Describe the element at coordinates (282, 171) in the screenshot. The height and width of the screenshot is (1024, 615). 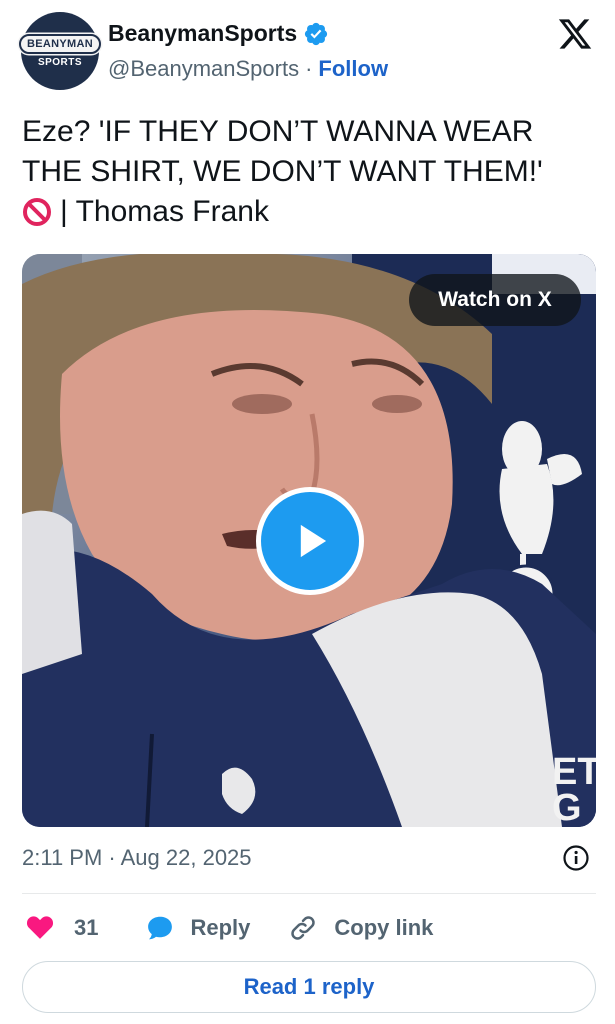
I see `tweet-text-line: THE SHIRT, WE DON’T WANT THEM!'` at that location.